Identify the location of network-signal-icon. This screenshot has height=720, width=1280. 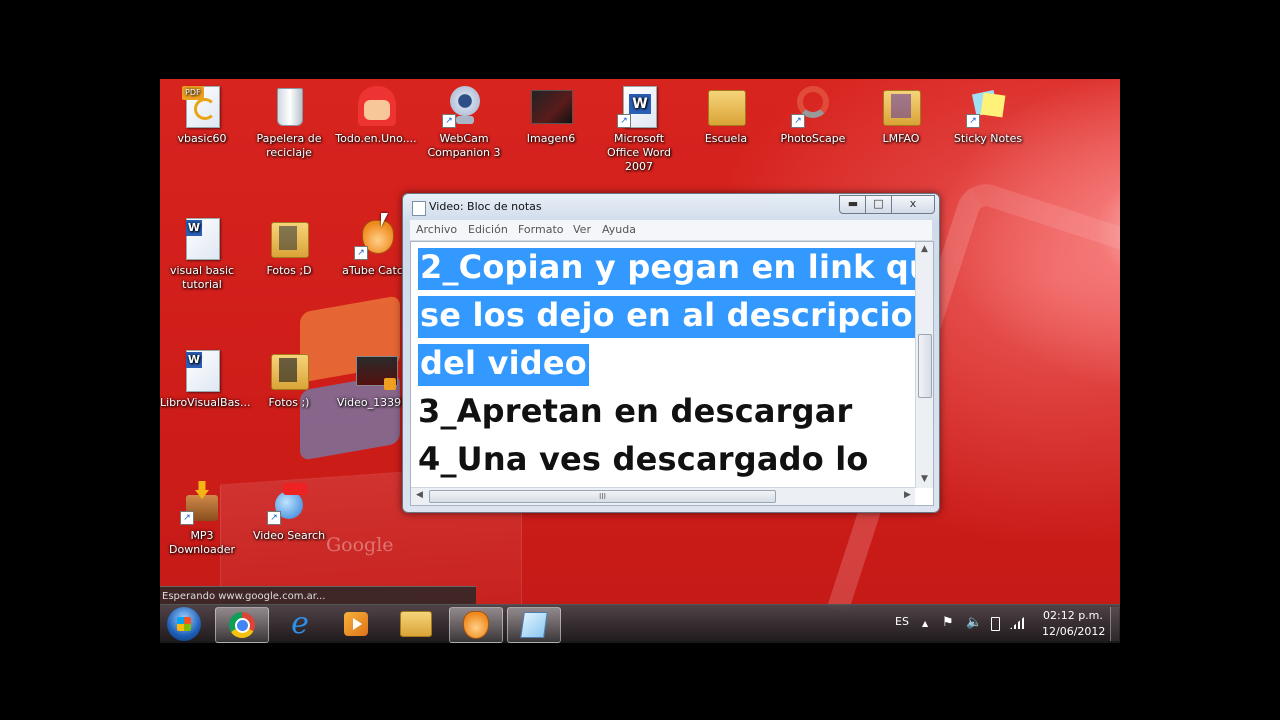
(1017, 623).